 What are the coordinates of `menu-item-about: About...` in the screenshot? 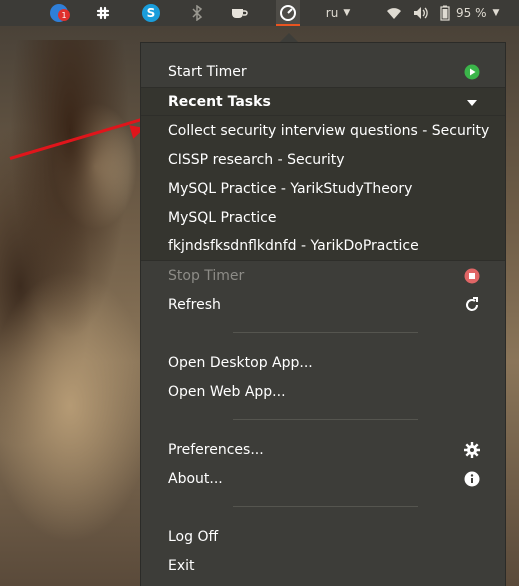 It's located at (323, 478).